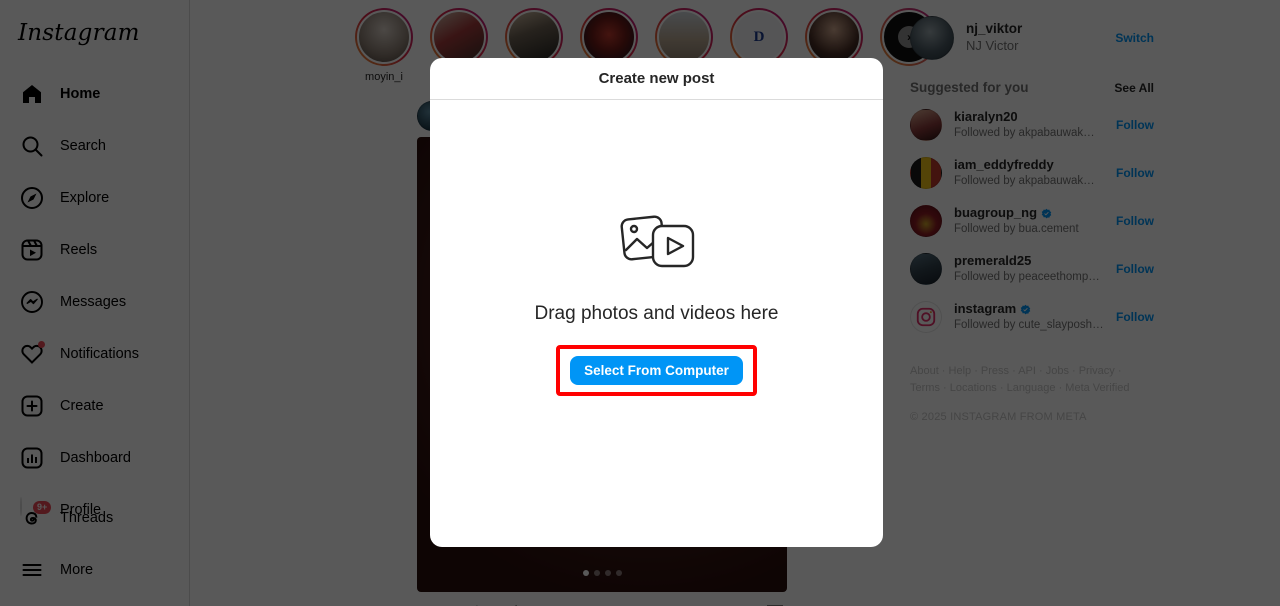 Image resolution: width=1280 pixels, height=606 pixels. What do you see at coordinates (79, 250) in the screenshot?
I see `sidebar-label-reels: Reels` at bounding box center [79, 250].